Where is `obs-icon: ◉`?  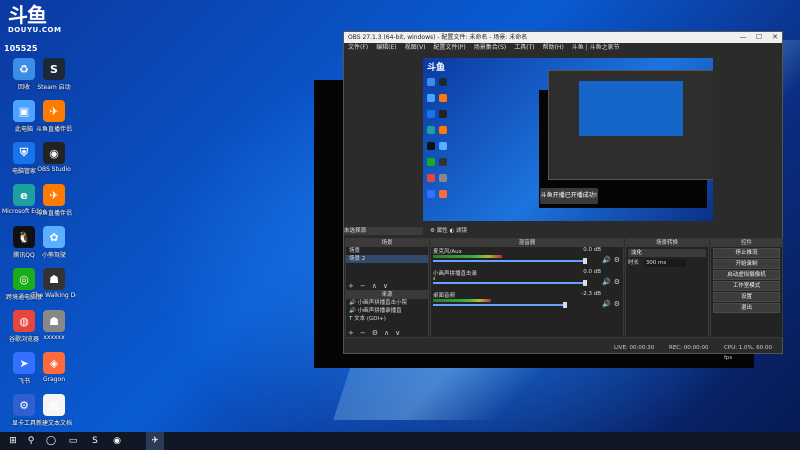 obs-icon: ◉ is located at coordinates (54, 153).